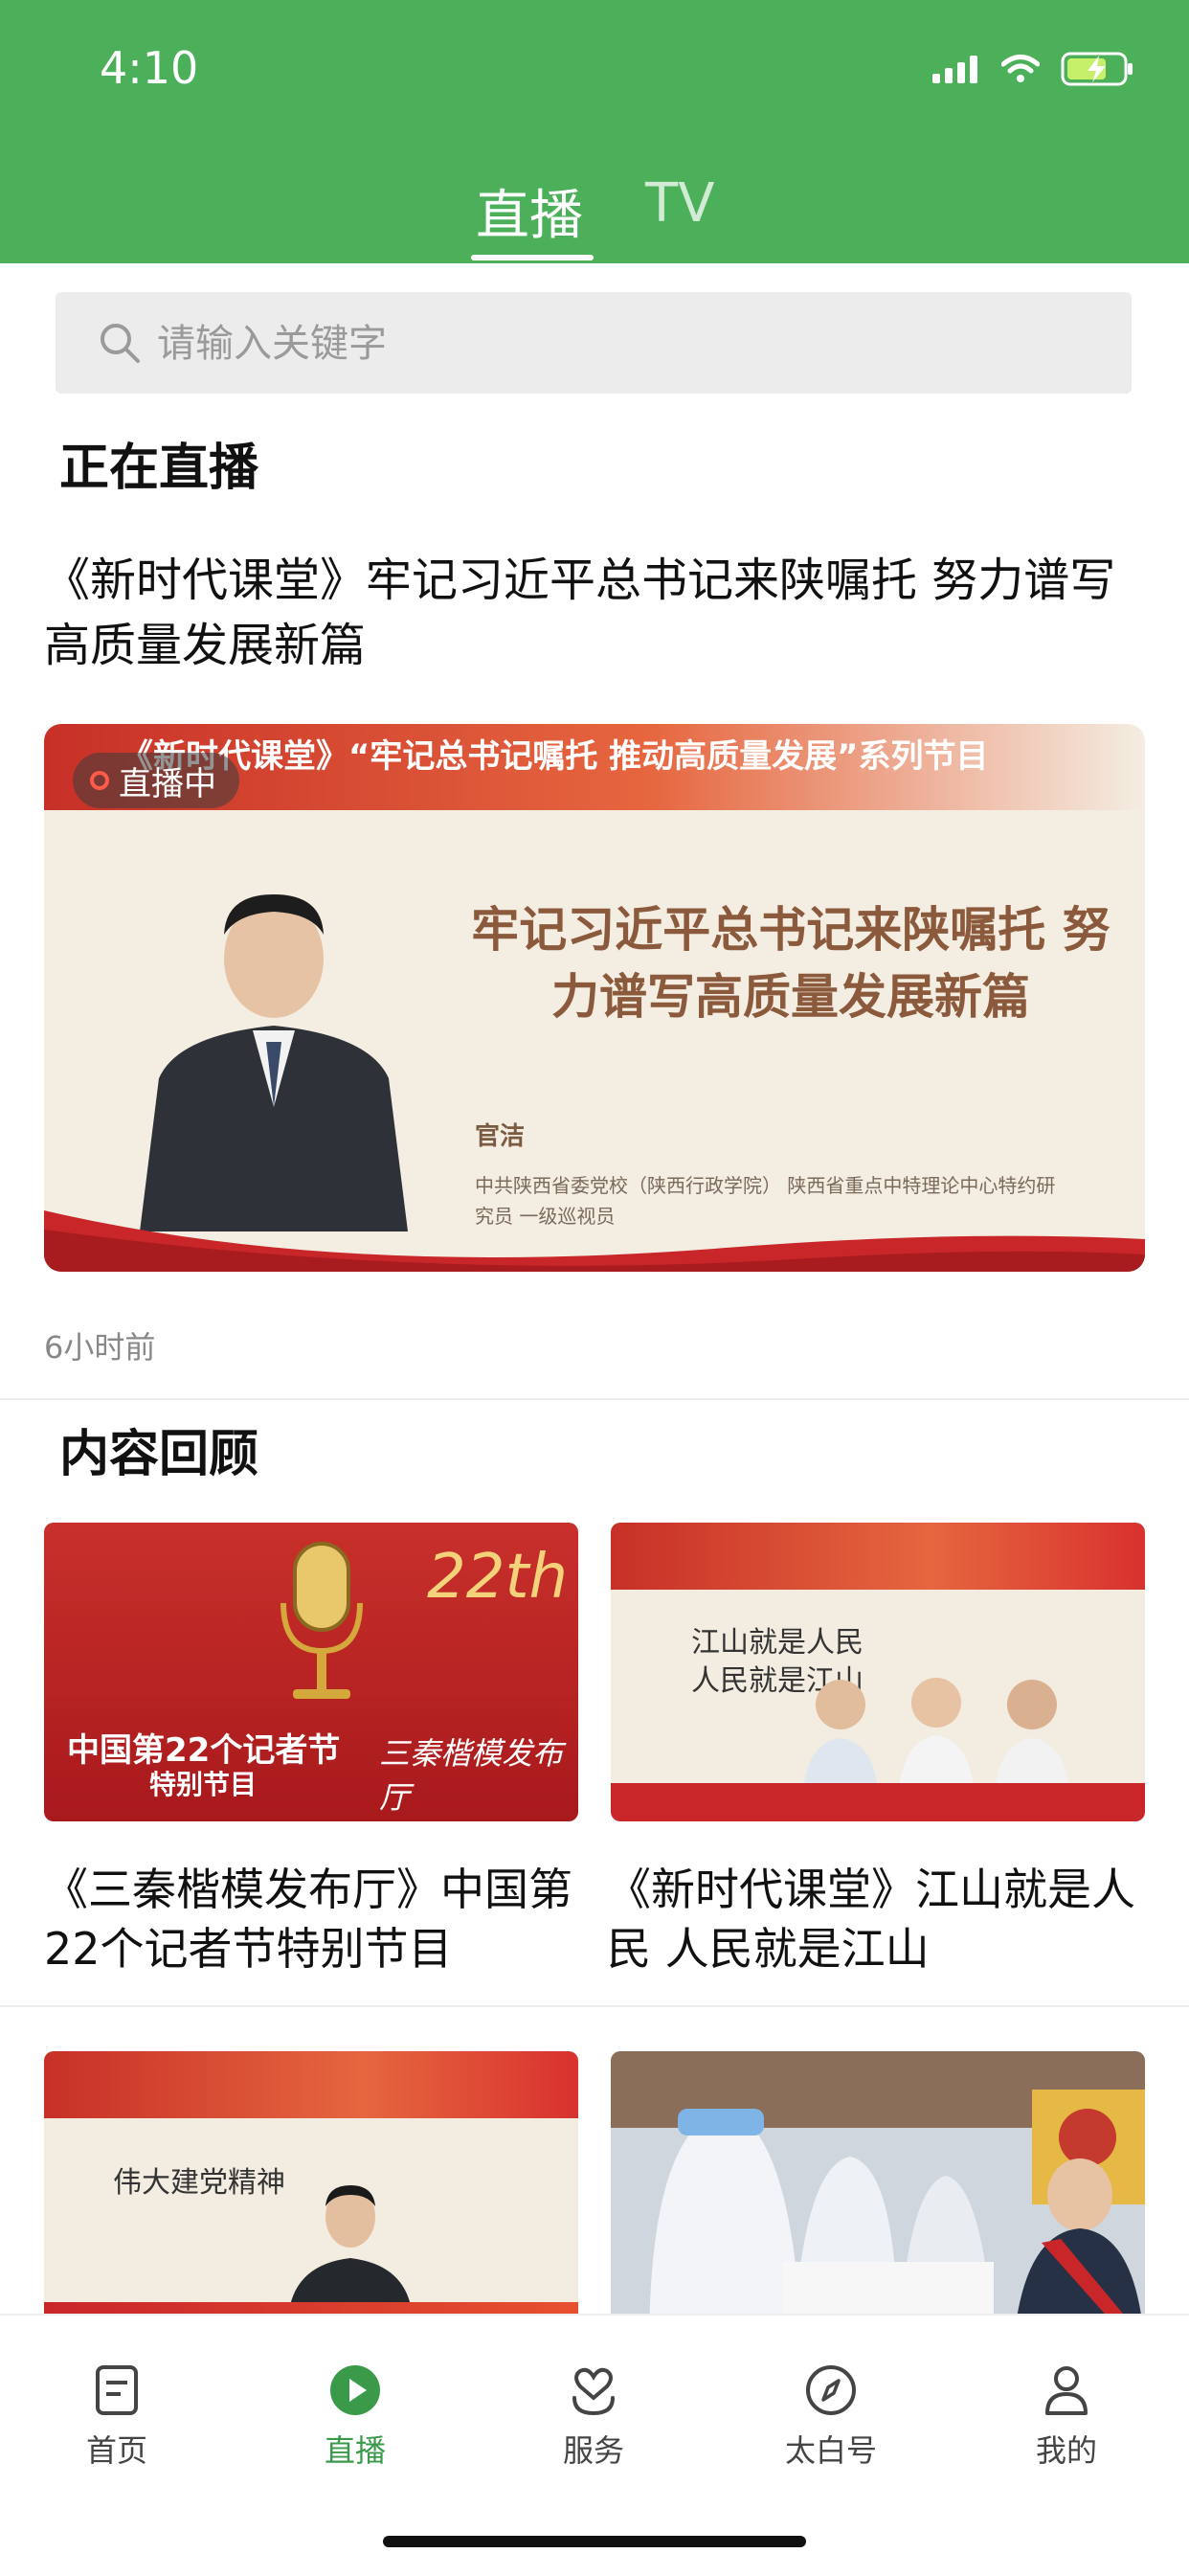 Image resolution: width=1189 pixels, height=2576 pixels. What do you see at coordinates (680, 203) in the screenshot?
I see `tab-tv: TV` at bounding box center [680, 203].